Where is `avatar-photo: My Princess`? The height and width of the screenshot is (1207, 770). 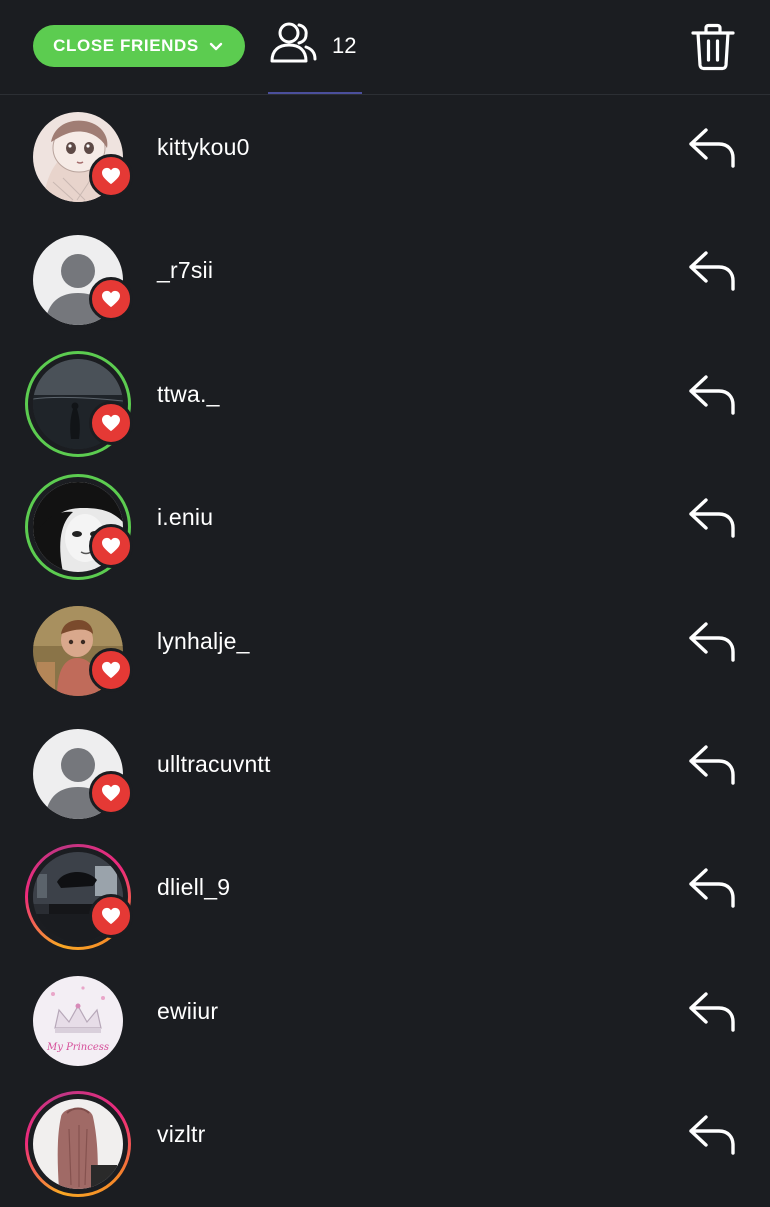 avatar-photo: My Princess is located at coordinates (78, 1020).